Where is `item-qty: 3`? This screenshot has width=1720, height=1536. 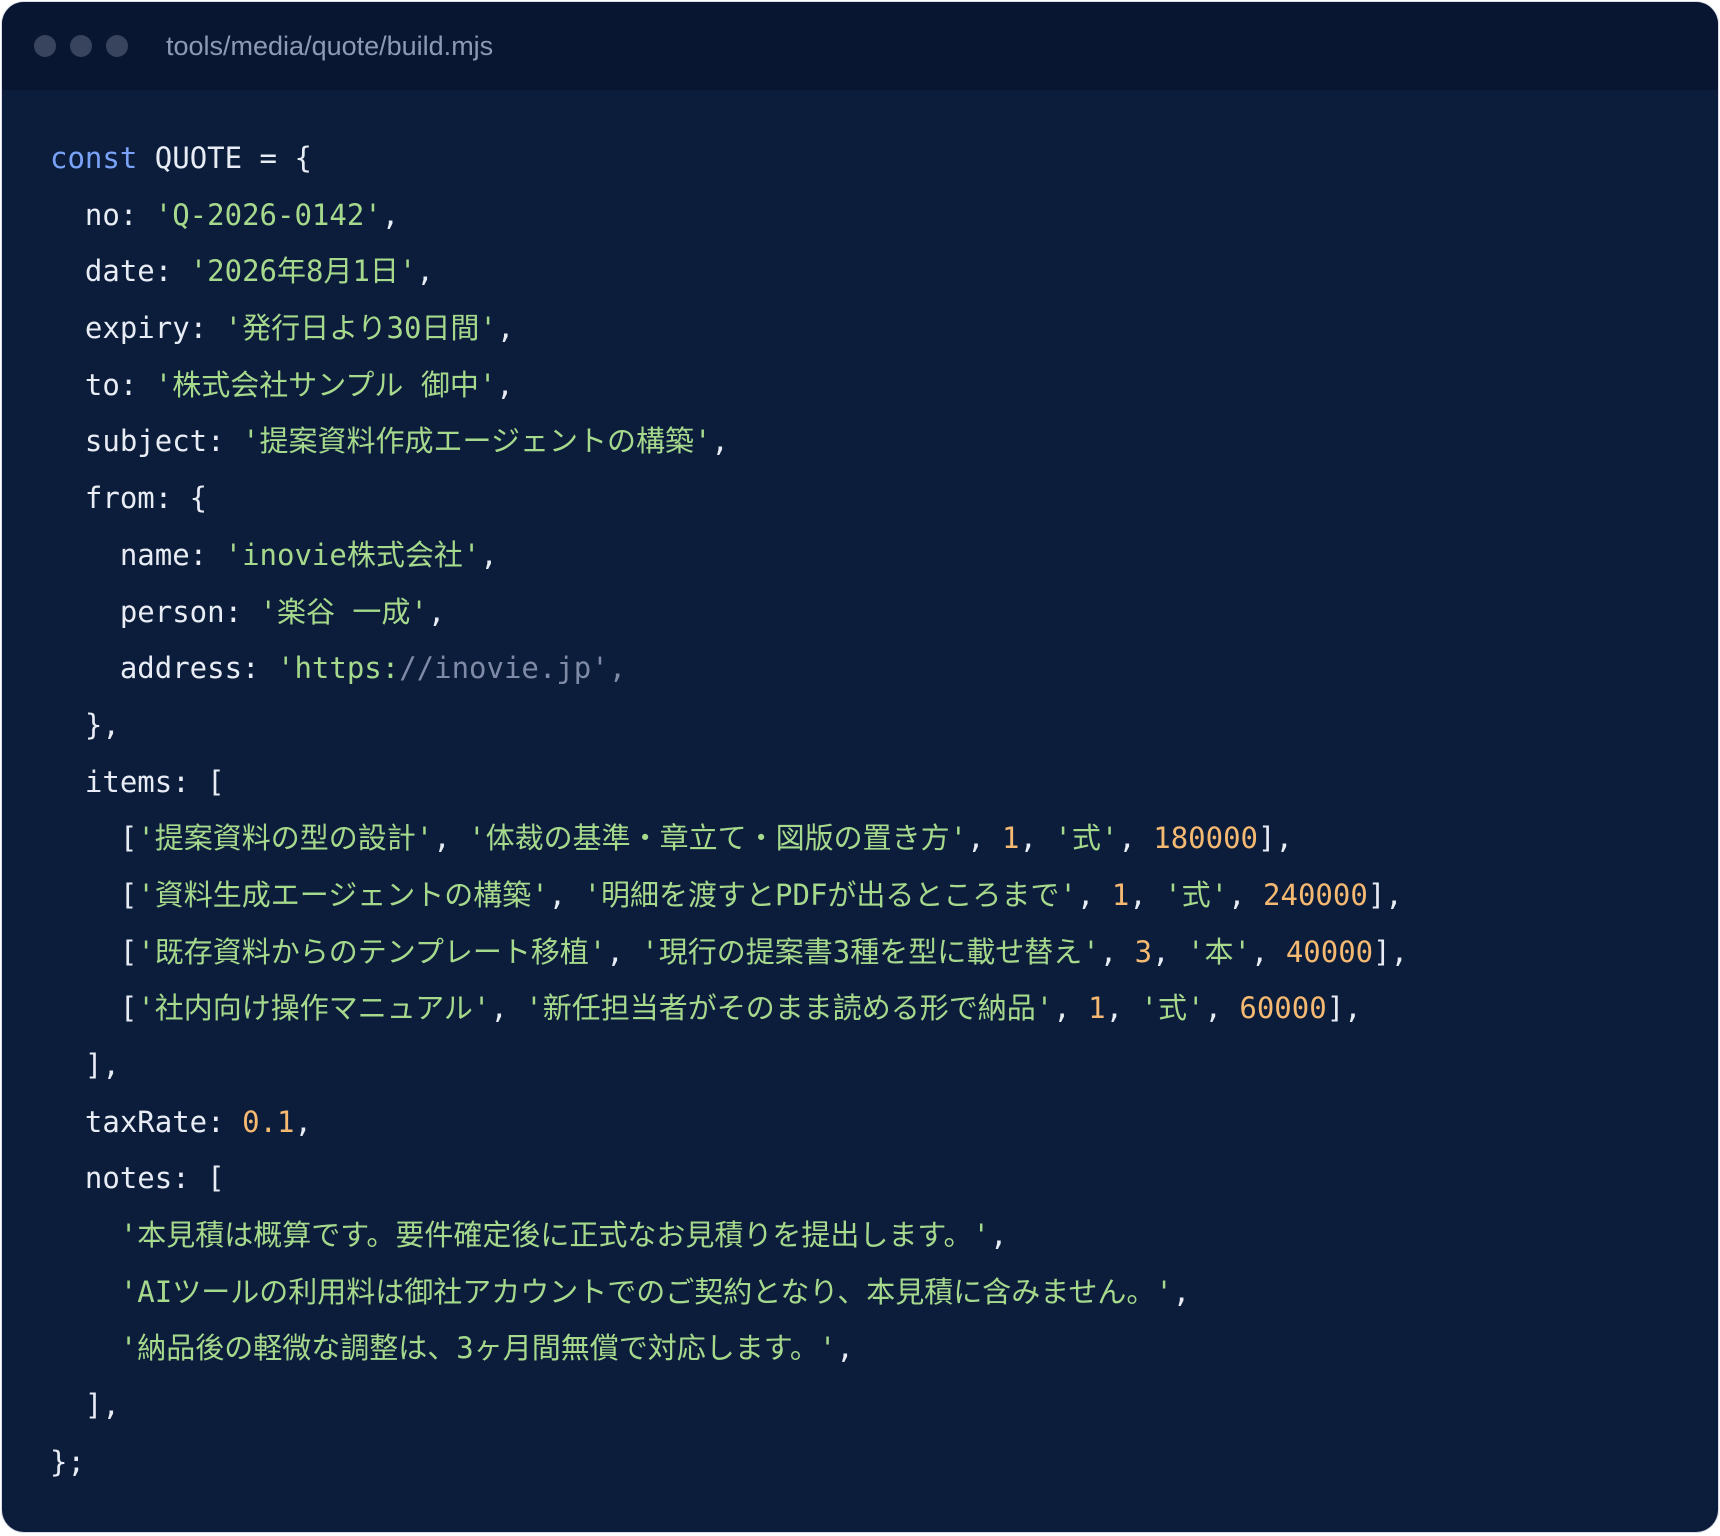 item-qty: 3 is located at coordinates (1143, 951).